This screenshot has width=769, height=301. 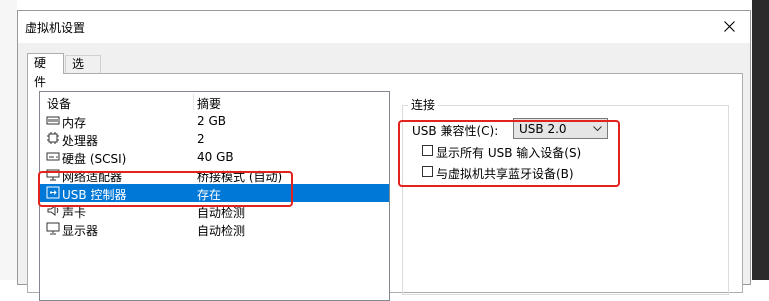 I want to click on device-summary: 桥接模式 (自动), so click(x=240, y=177).